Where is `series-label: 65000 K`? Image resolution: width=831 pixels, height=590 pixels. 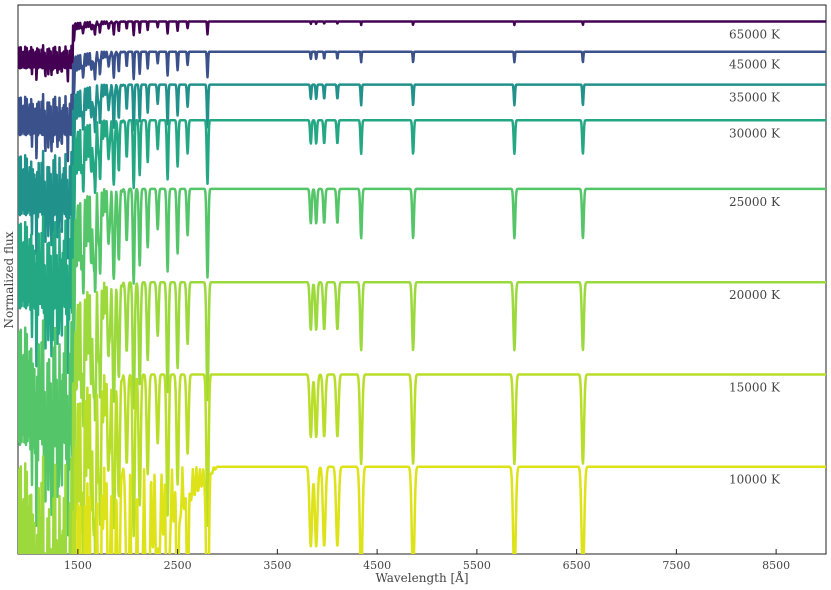
series-label: 65000 K is located at coordinates (755, 34).